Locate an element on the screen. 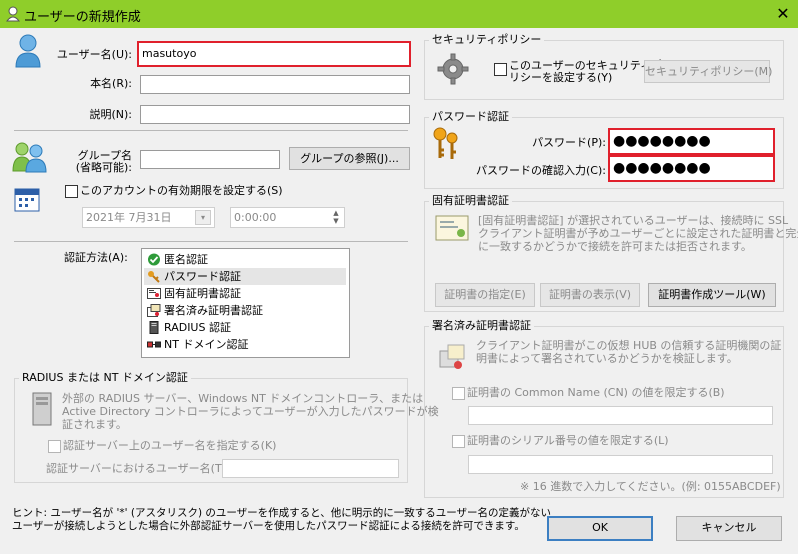 The width and height of the screenshot is (798, 554). cert-desc-line3: に一致するかどうかで接続を許可または拒否されます。 is located at coordinates (615, 246).